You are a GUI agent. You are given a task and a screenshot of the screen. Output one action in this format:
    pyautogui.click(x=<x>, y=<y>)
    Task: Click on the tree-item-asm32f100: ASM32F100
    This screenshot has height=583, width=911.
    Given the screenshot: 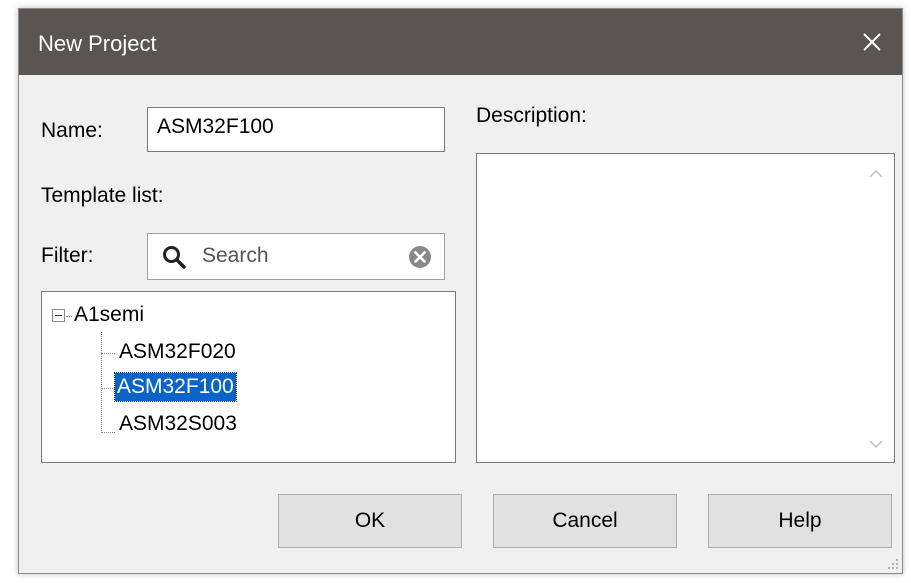 What is the action you would take?
    pyautogui.click(x=175, y=387)
    